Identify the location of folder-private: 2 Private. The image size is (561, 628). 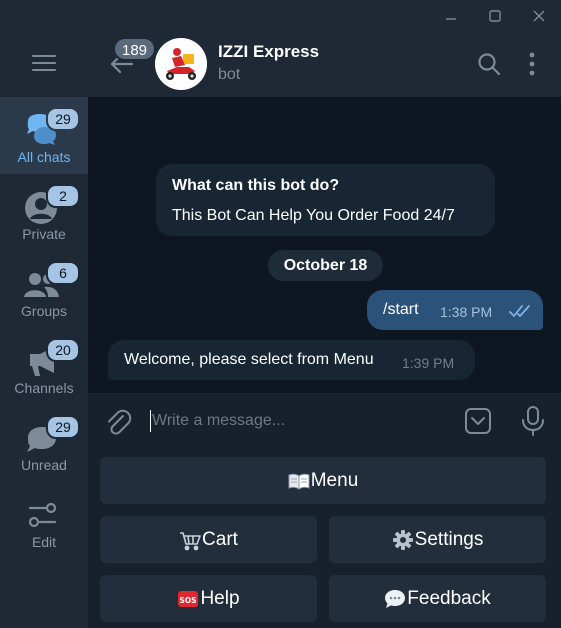
(44, 212).